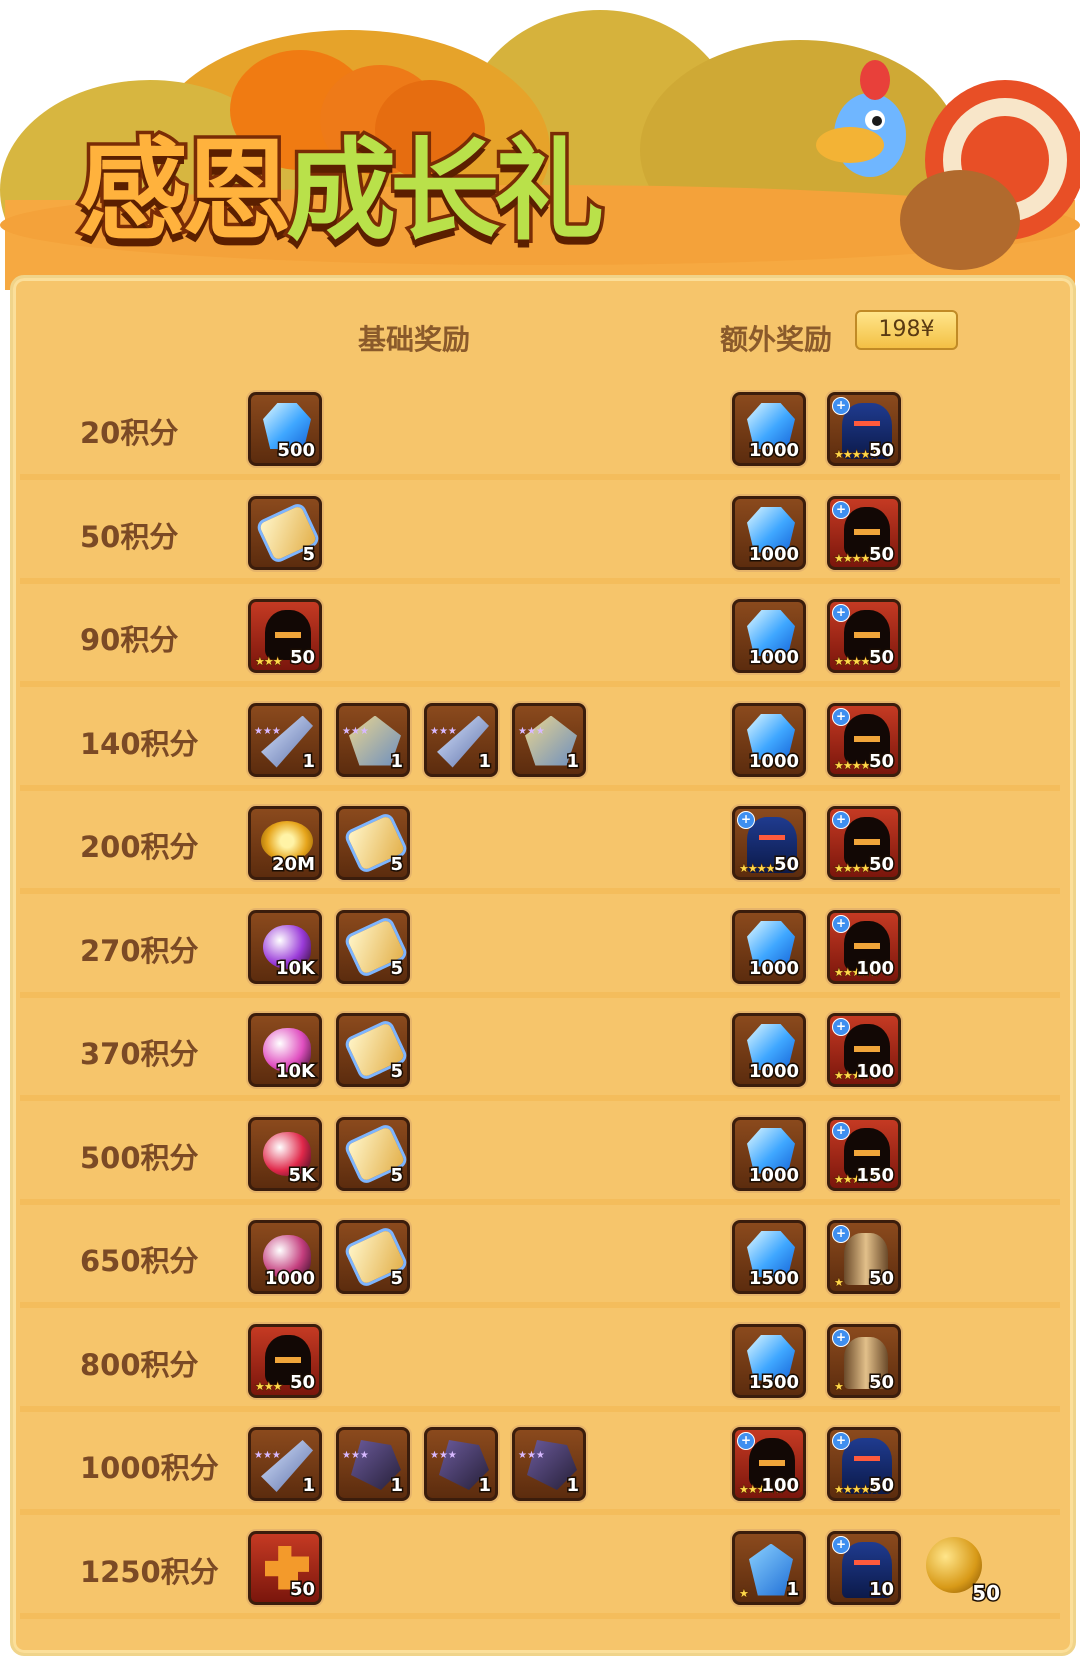 The height and width of the screenshot is (1680, 1080). Describe the element at coordinates (864, 1567) in the screenshot. I see `paladin-hero-icon: +10` at that location.